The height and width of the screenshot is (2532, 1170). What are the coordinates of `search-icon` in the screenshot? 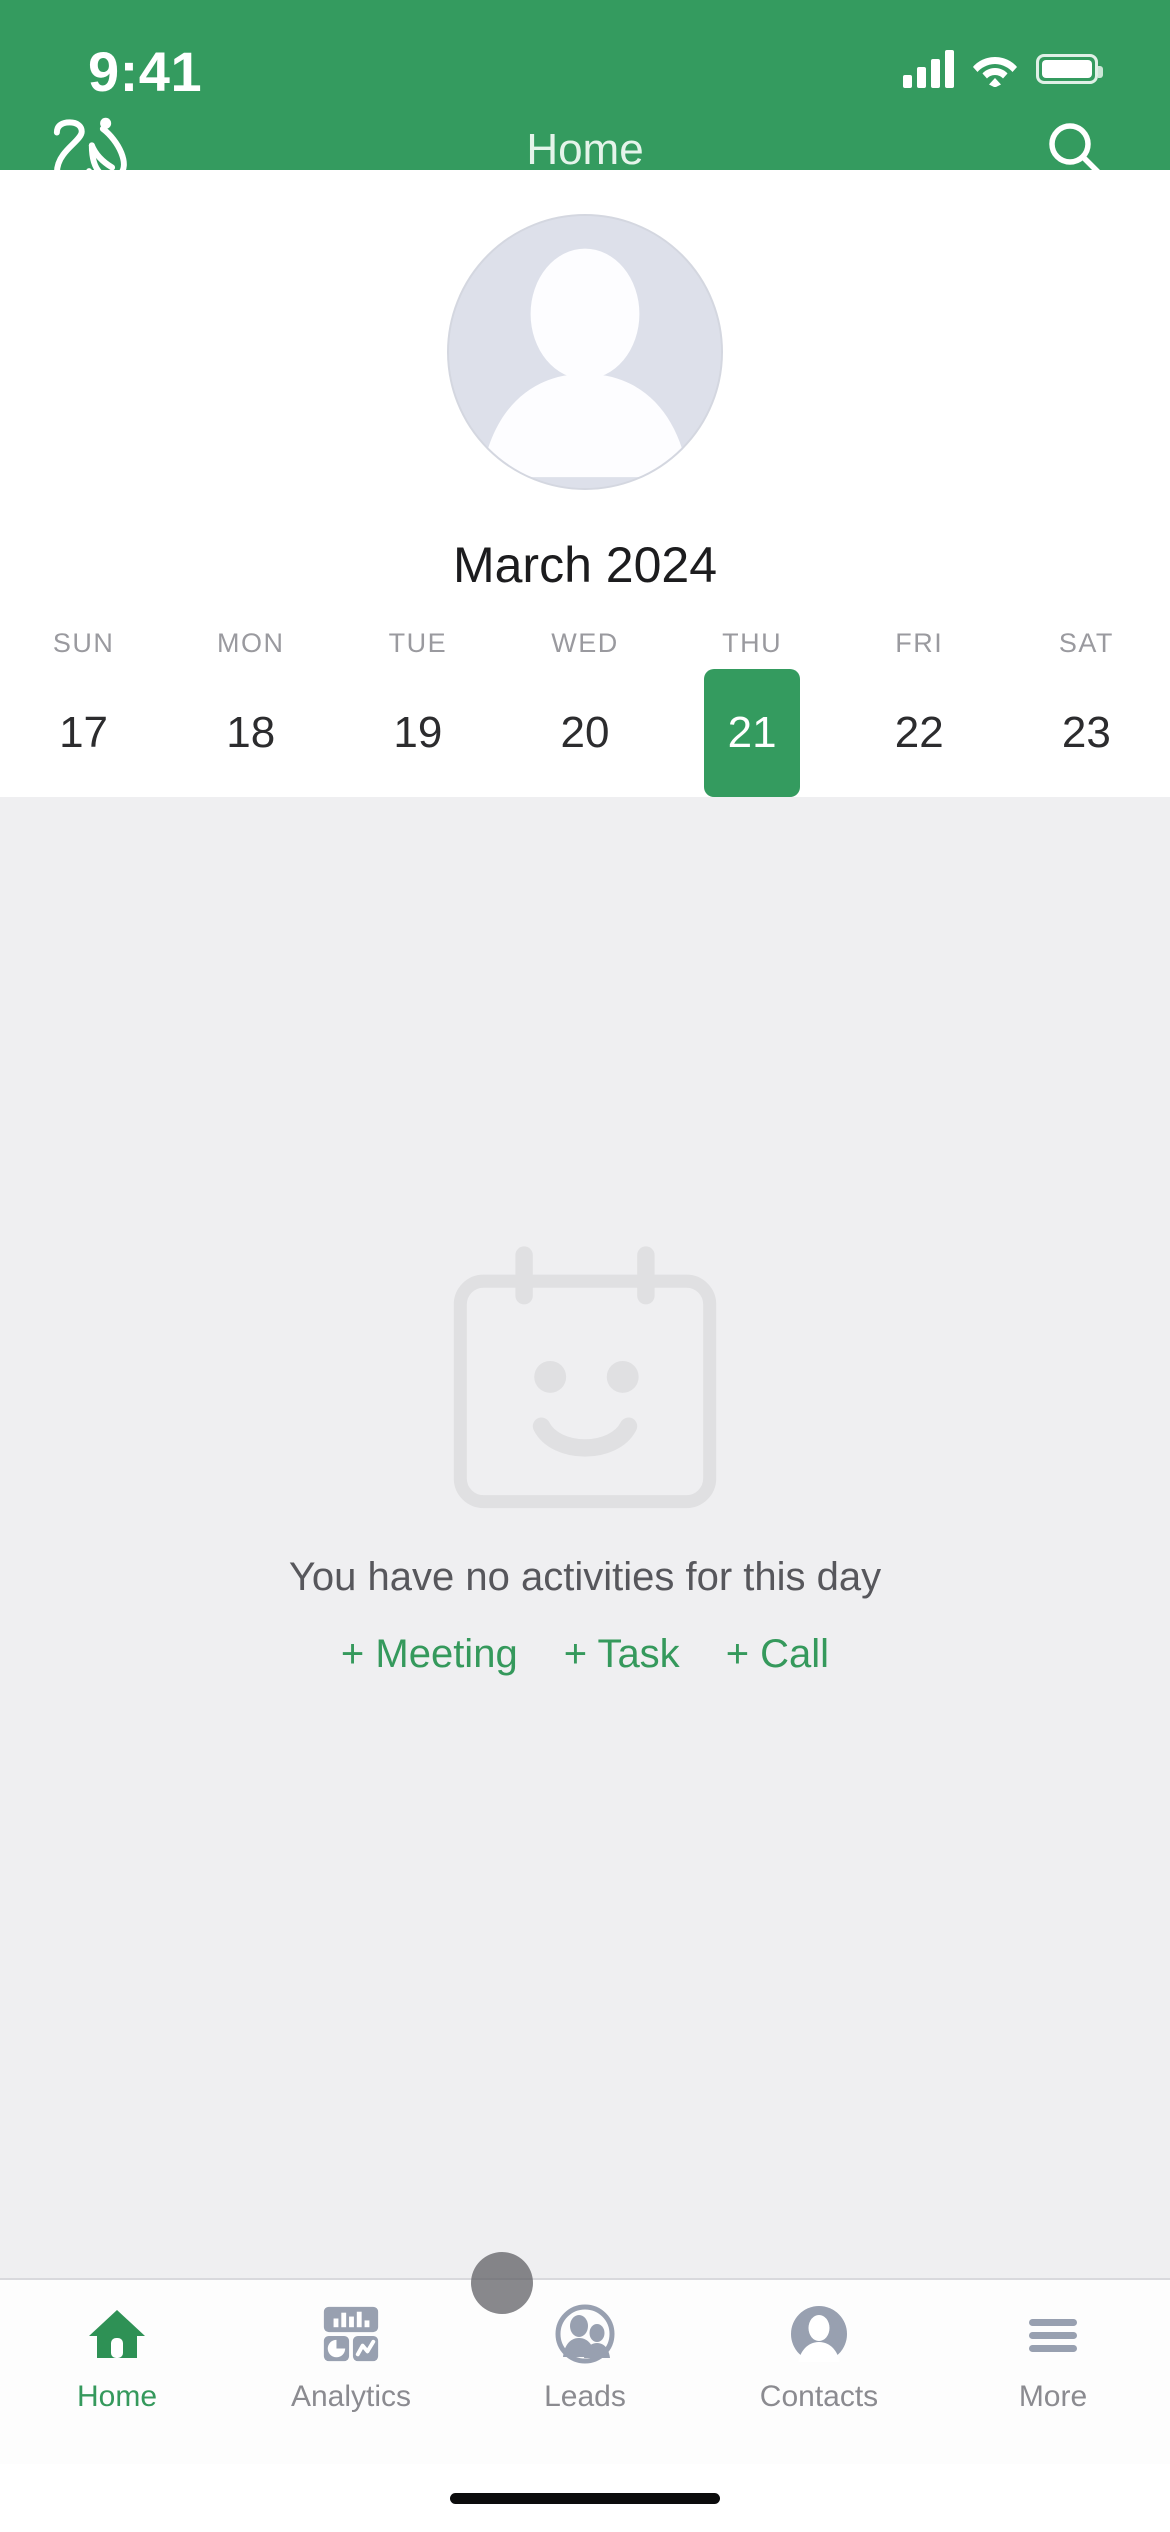 It's located at (1076, 150).